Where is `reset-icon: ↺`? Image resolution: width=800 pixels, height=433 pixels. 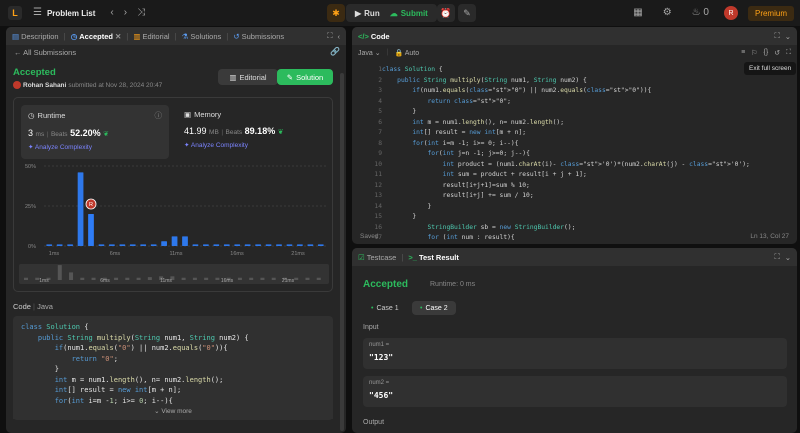 reset-icon: ↺ is located at coordinates (777, 53).